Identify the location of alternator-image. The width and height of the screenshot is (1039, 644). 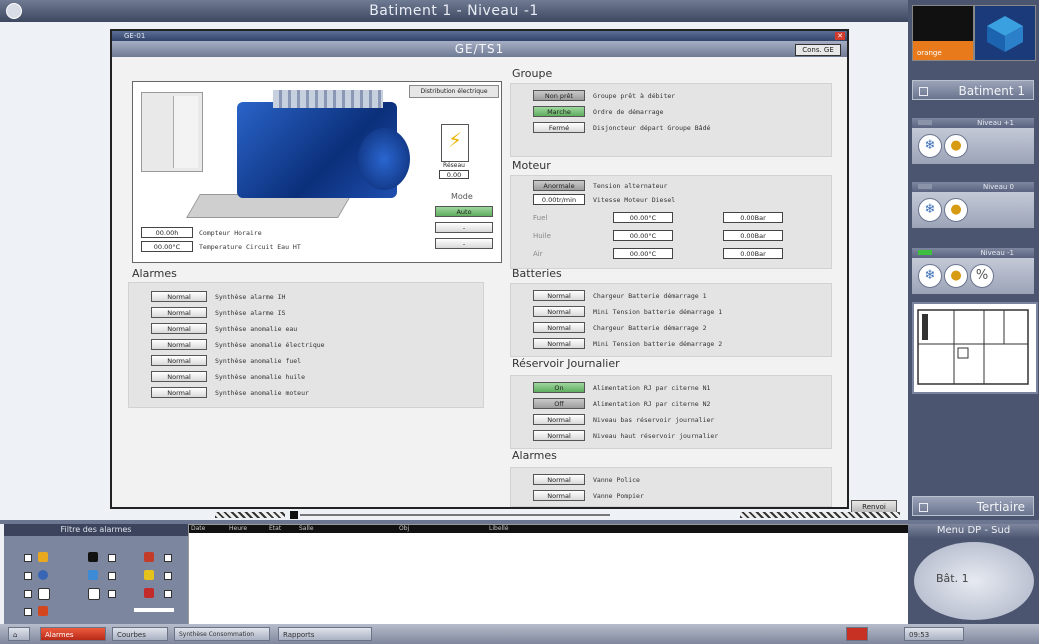
(384, 159).